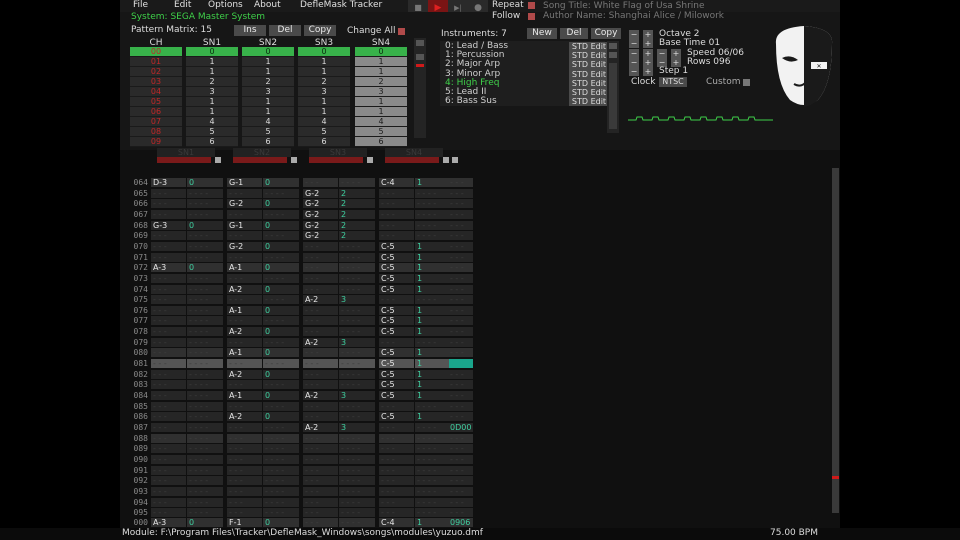  What do you see at coordinates (835, 477) in the screenshot?
I see `pattern-scroll-thumb` at bounding box center [835, 477].